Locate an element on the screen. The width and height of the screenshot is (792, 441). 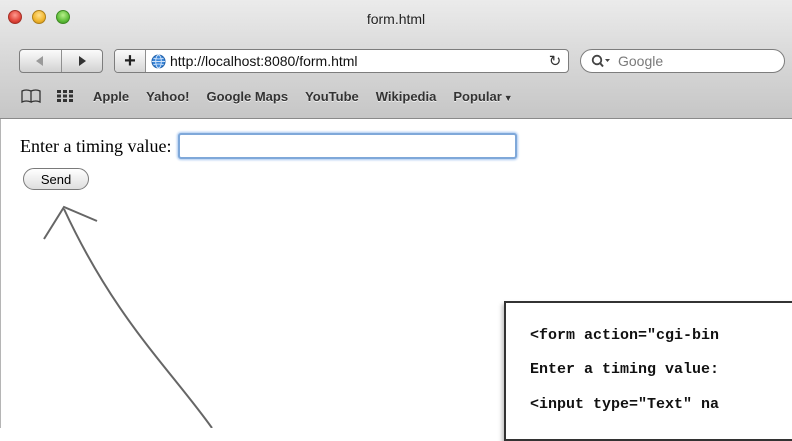
bookmark-yahoo: Yahoo! is located at coordinates (167, 96).